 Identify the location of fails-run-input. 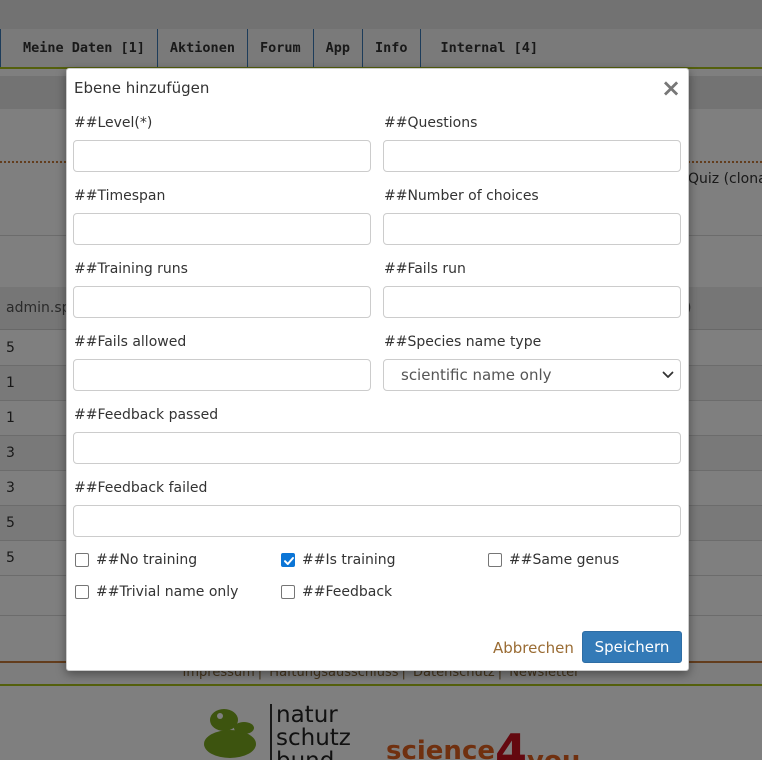
(532, 302).